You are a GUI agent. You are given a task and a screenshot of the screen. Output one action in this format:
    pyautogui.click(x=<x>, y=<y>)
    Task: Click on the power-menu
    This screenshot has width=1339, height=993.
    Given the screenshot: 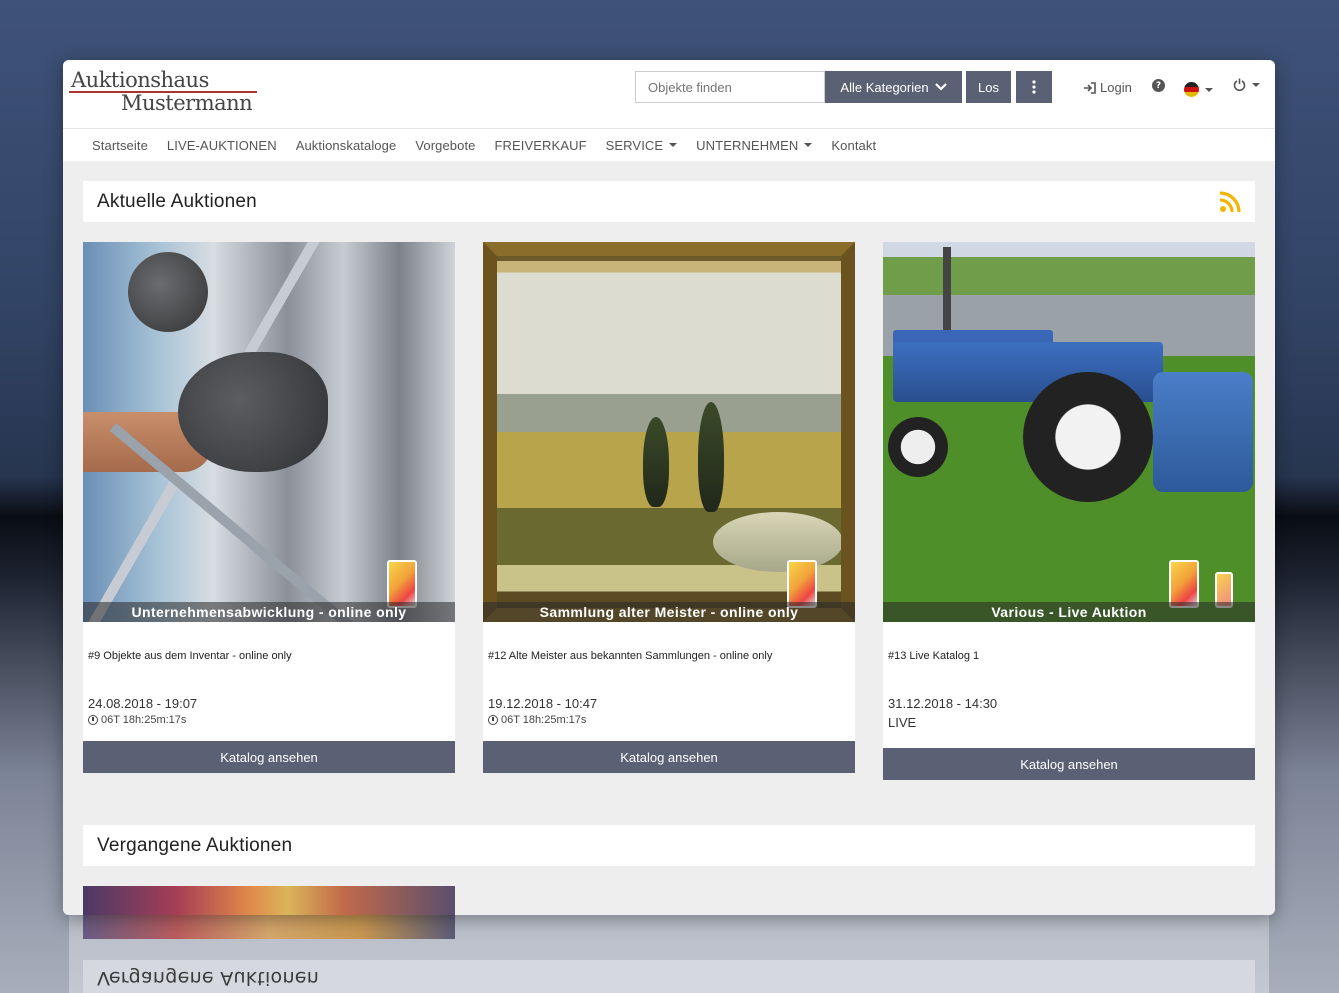 What is the action you would take?
    pyautogui.click(x=1246, y=84)
    